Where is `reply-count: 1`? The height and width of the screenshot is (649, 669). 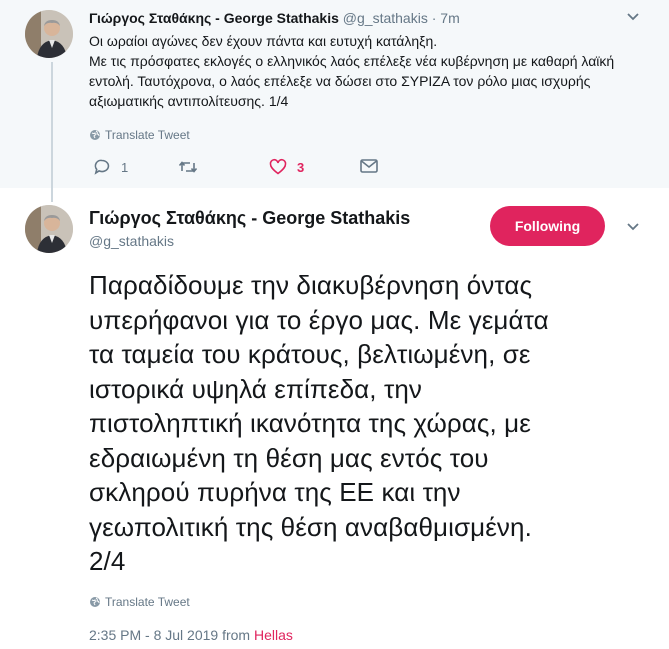
reply-count: 1 is located at coordinates (125, 167).